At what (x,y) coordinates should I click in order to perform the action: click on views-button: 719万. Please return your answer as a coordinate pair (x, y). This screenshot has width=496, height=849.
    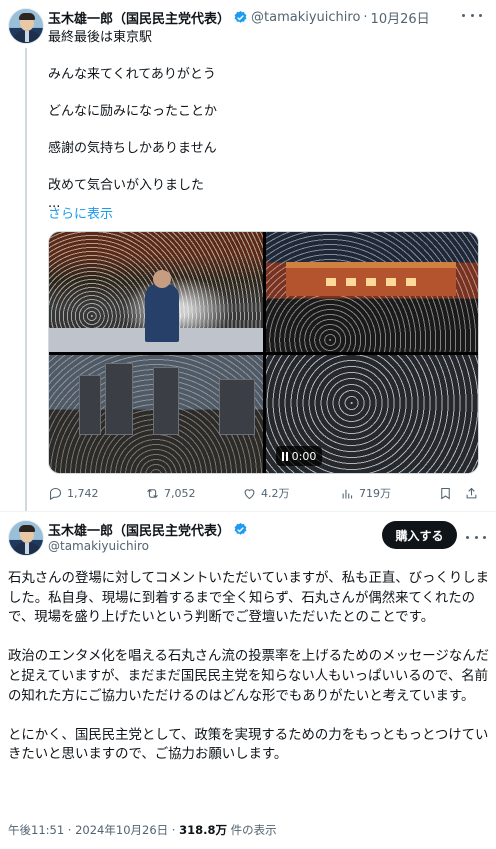
    Looking at the image, I should click on (365, 493).